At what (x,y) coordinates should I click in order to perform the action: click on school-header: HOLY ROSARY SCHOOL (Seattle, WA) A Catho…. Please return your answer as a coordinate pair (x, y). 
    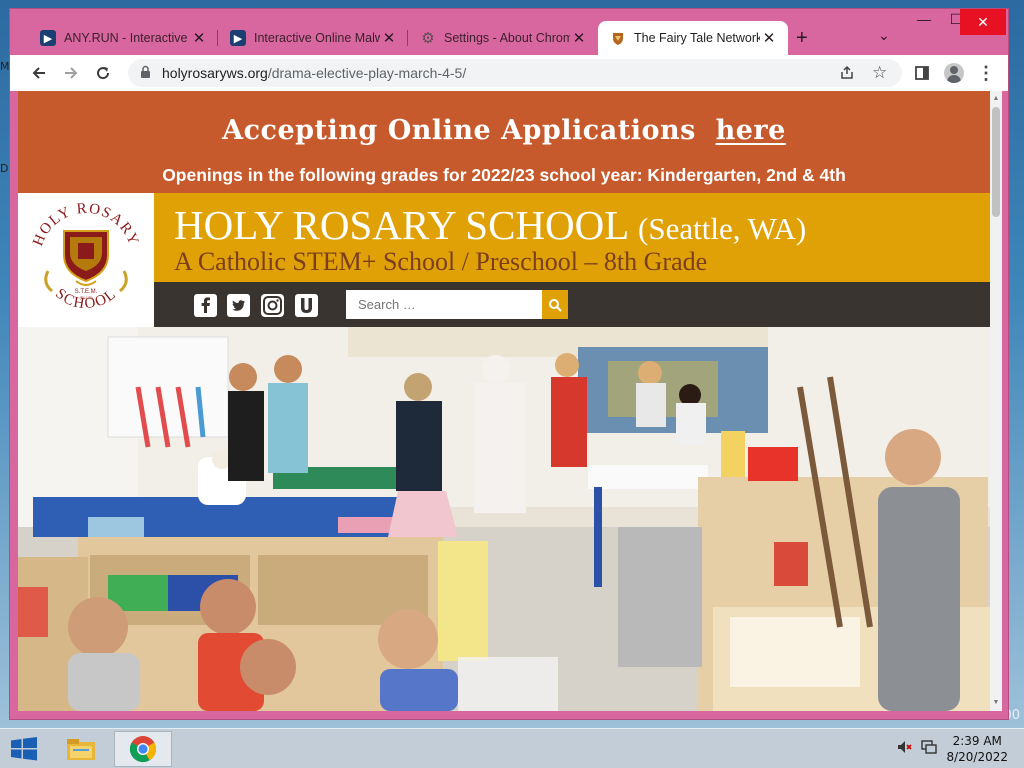
    Looking at the image, I should click on (572, 237).